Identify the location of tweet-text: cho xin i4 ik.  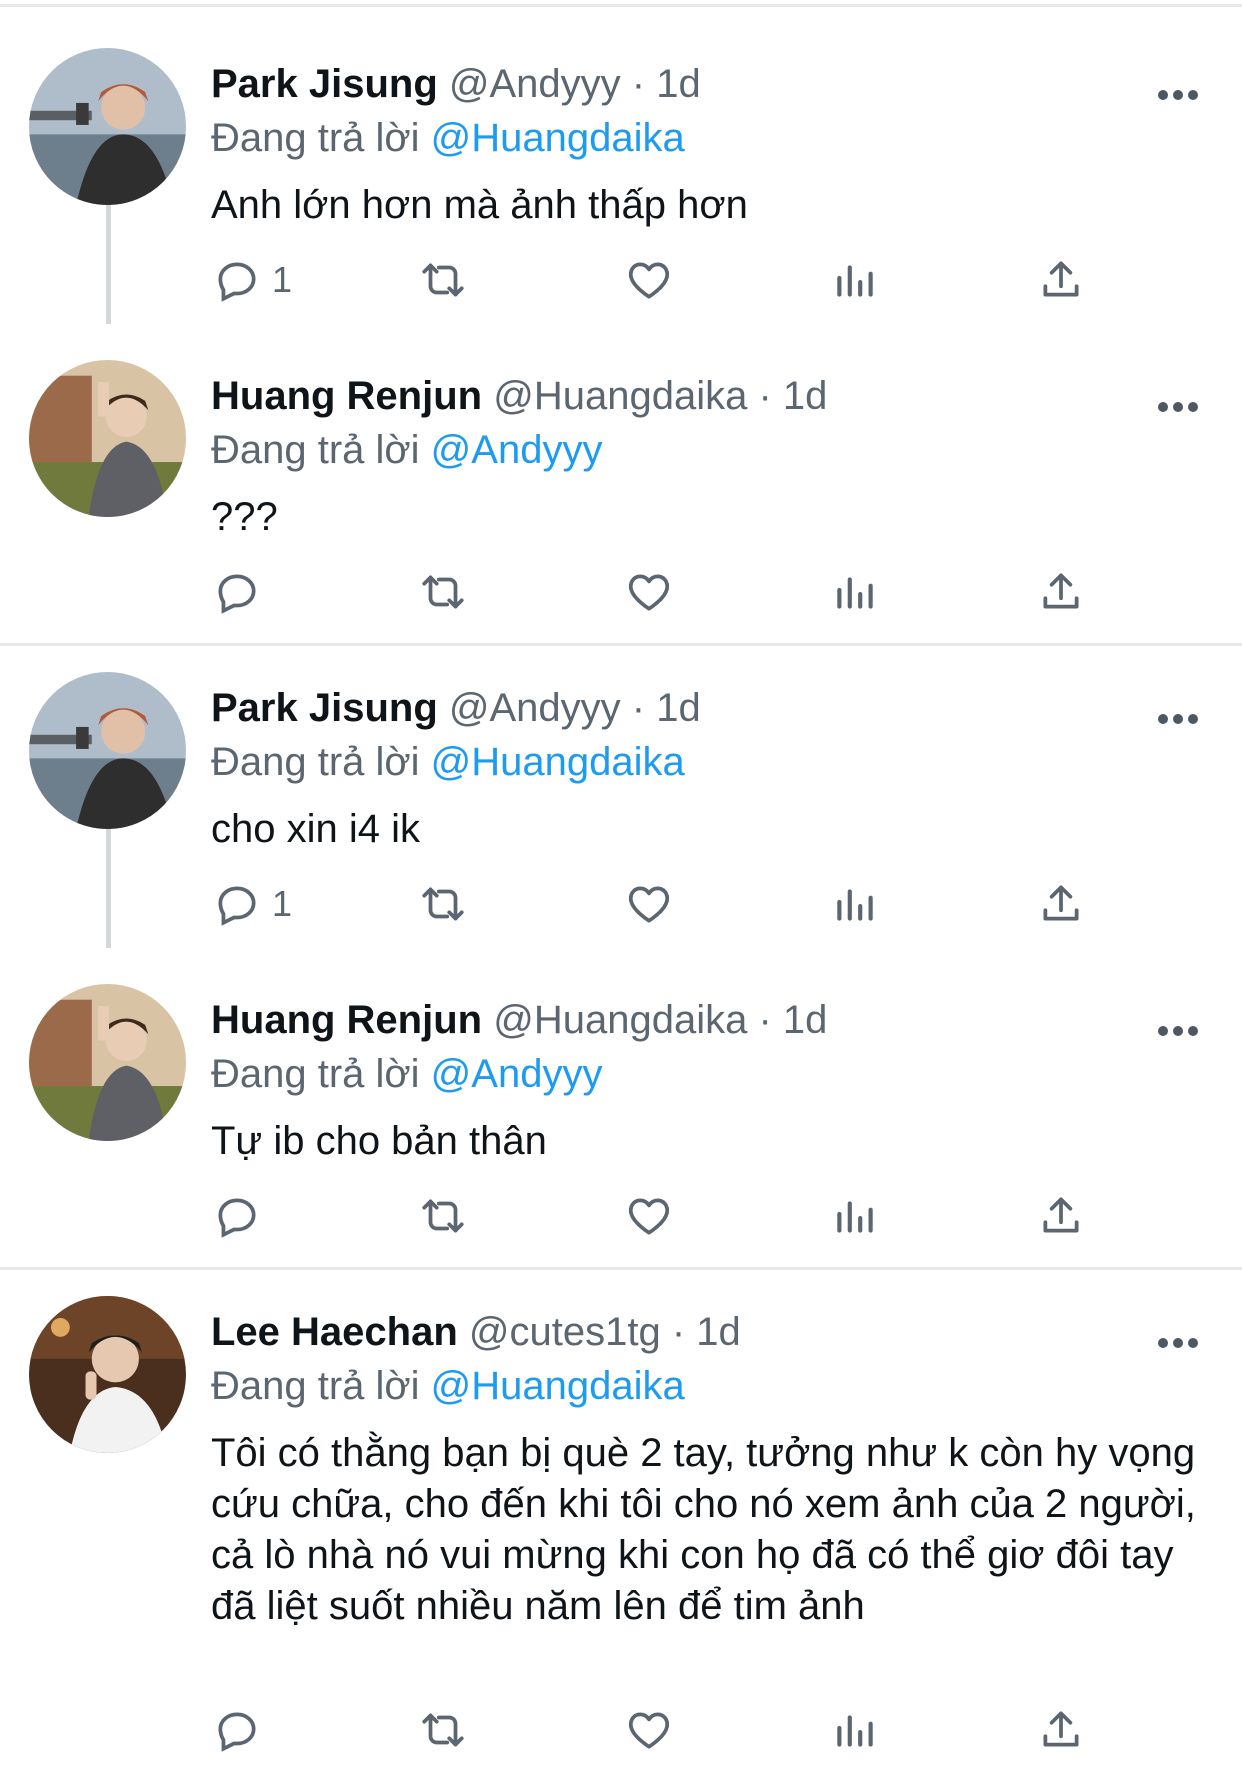
(315, 829).